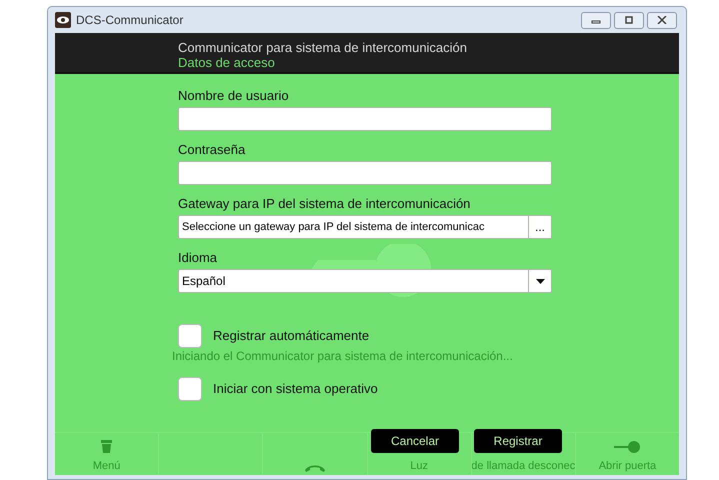 The image size is (719, 480). What do you see at coordinates (523, 466) in the screenshot?
I see `bottom-bar-label: de llamada desconec` at bounding box center [523, 466].